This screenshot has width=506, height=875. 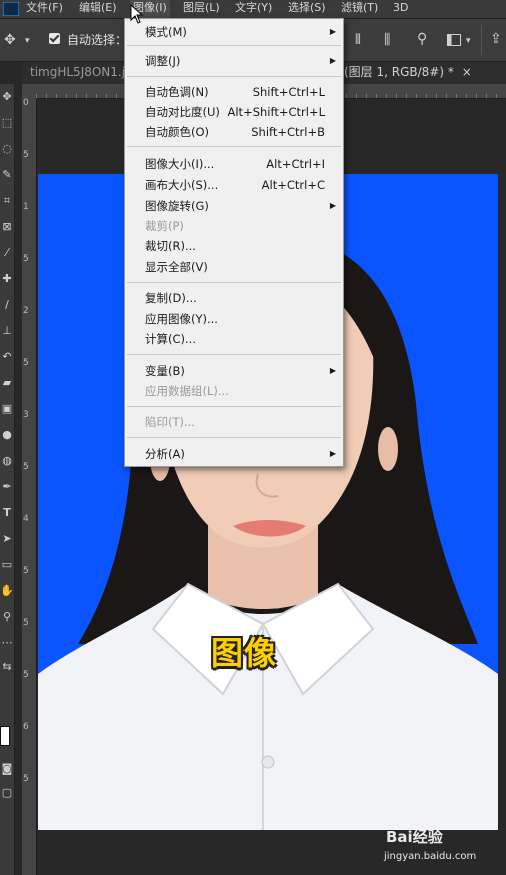 I want to click on zoom-tool-icon: ⚲, so click(x=7, y=617).